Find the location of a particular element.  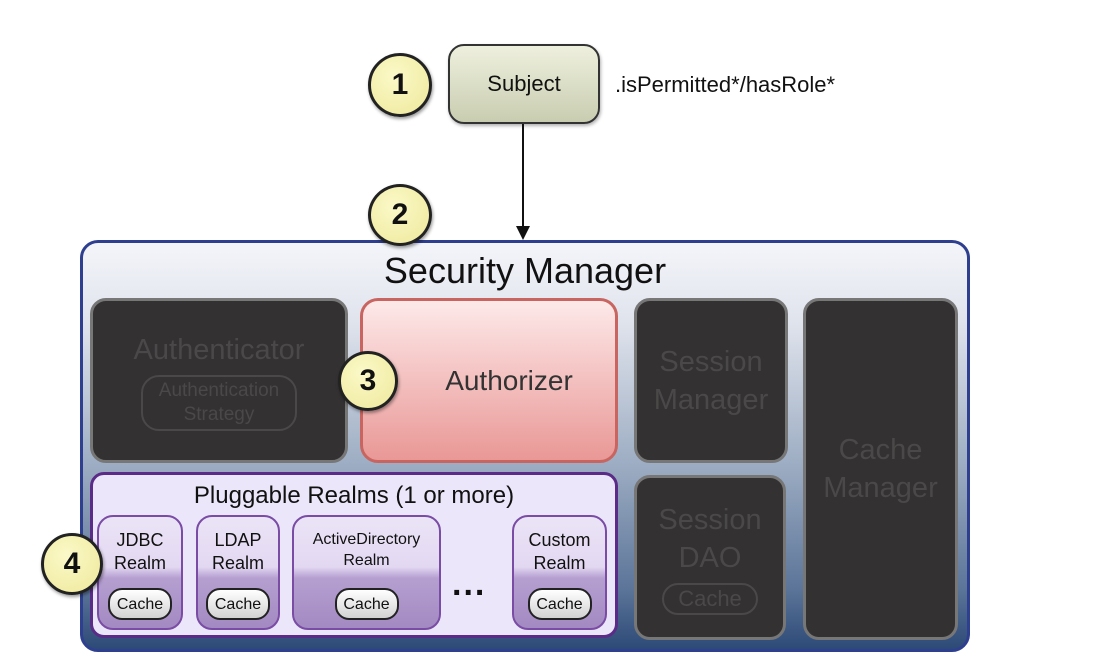

session-dao-cache: Cache is located at coordinates (710, 598).